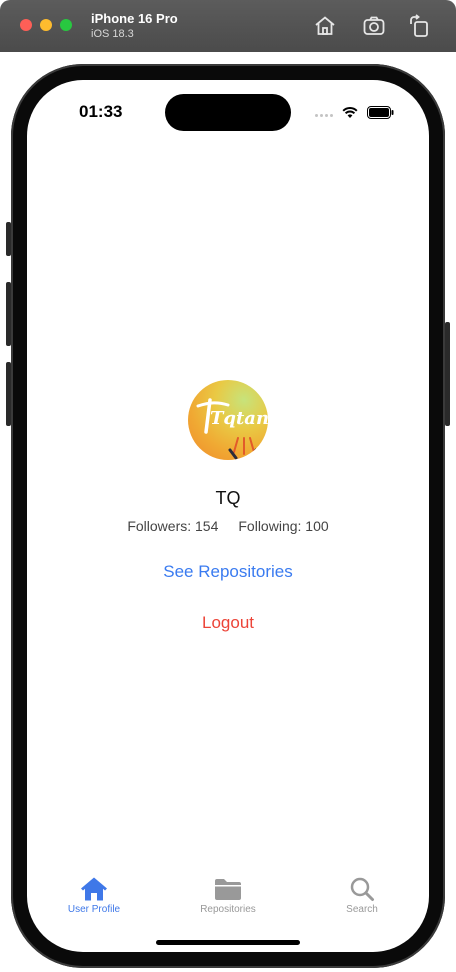 The image size is (456, 972). Describe the element at coordinates (134, 18) in the screenshot. I see `device-name: iPhone 16 Pro` at that location.